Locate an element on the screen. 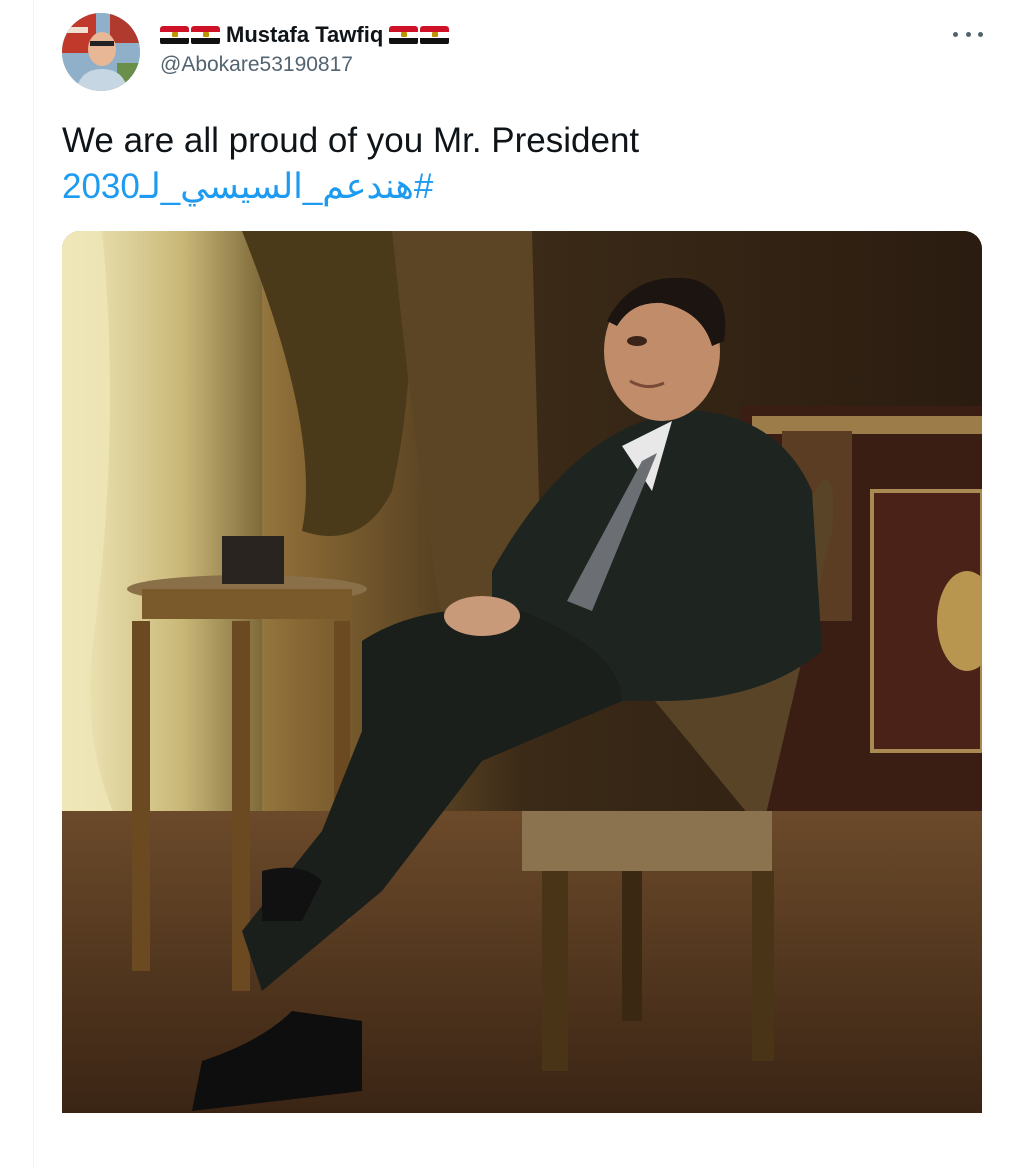 Image resolution: width=1028 pixels, height=1168 pixels. author-name-row: Mustafa Tawfiq is located at coordinates (305, 35).